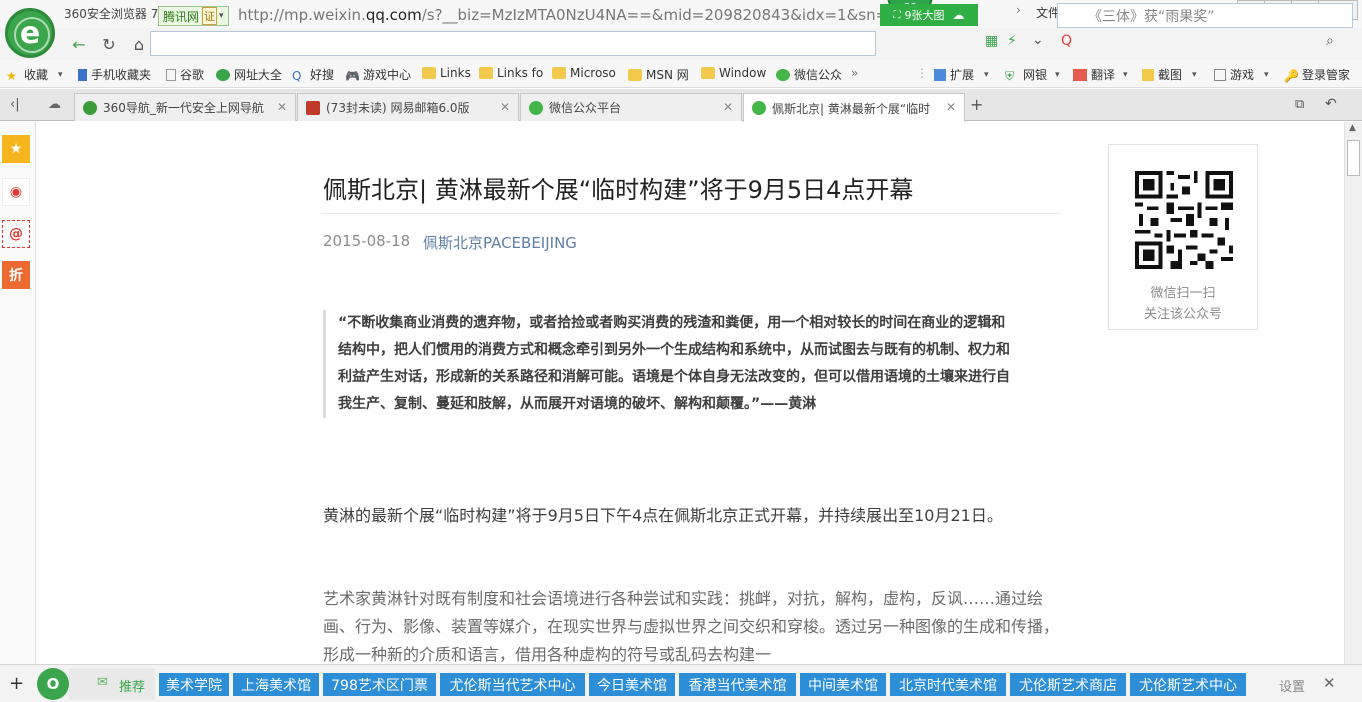 The image size is (1362, 702). Describe the element at coordinates (112, 684) in the screenshot. I see `recommend-tab: ✉ 推荐` at that location.